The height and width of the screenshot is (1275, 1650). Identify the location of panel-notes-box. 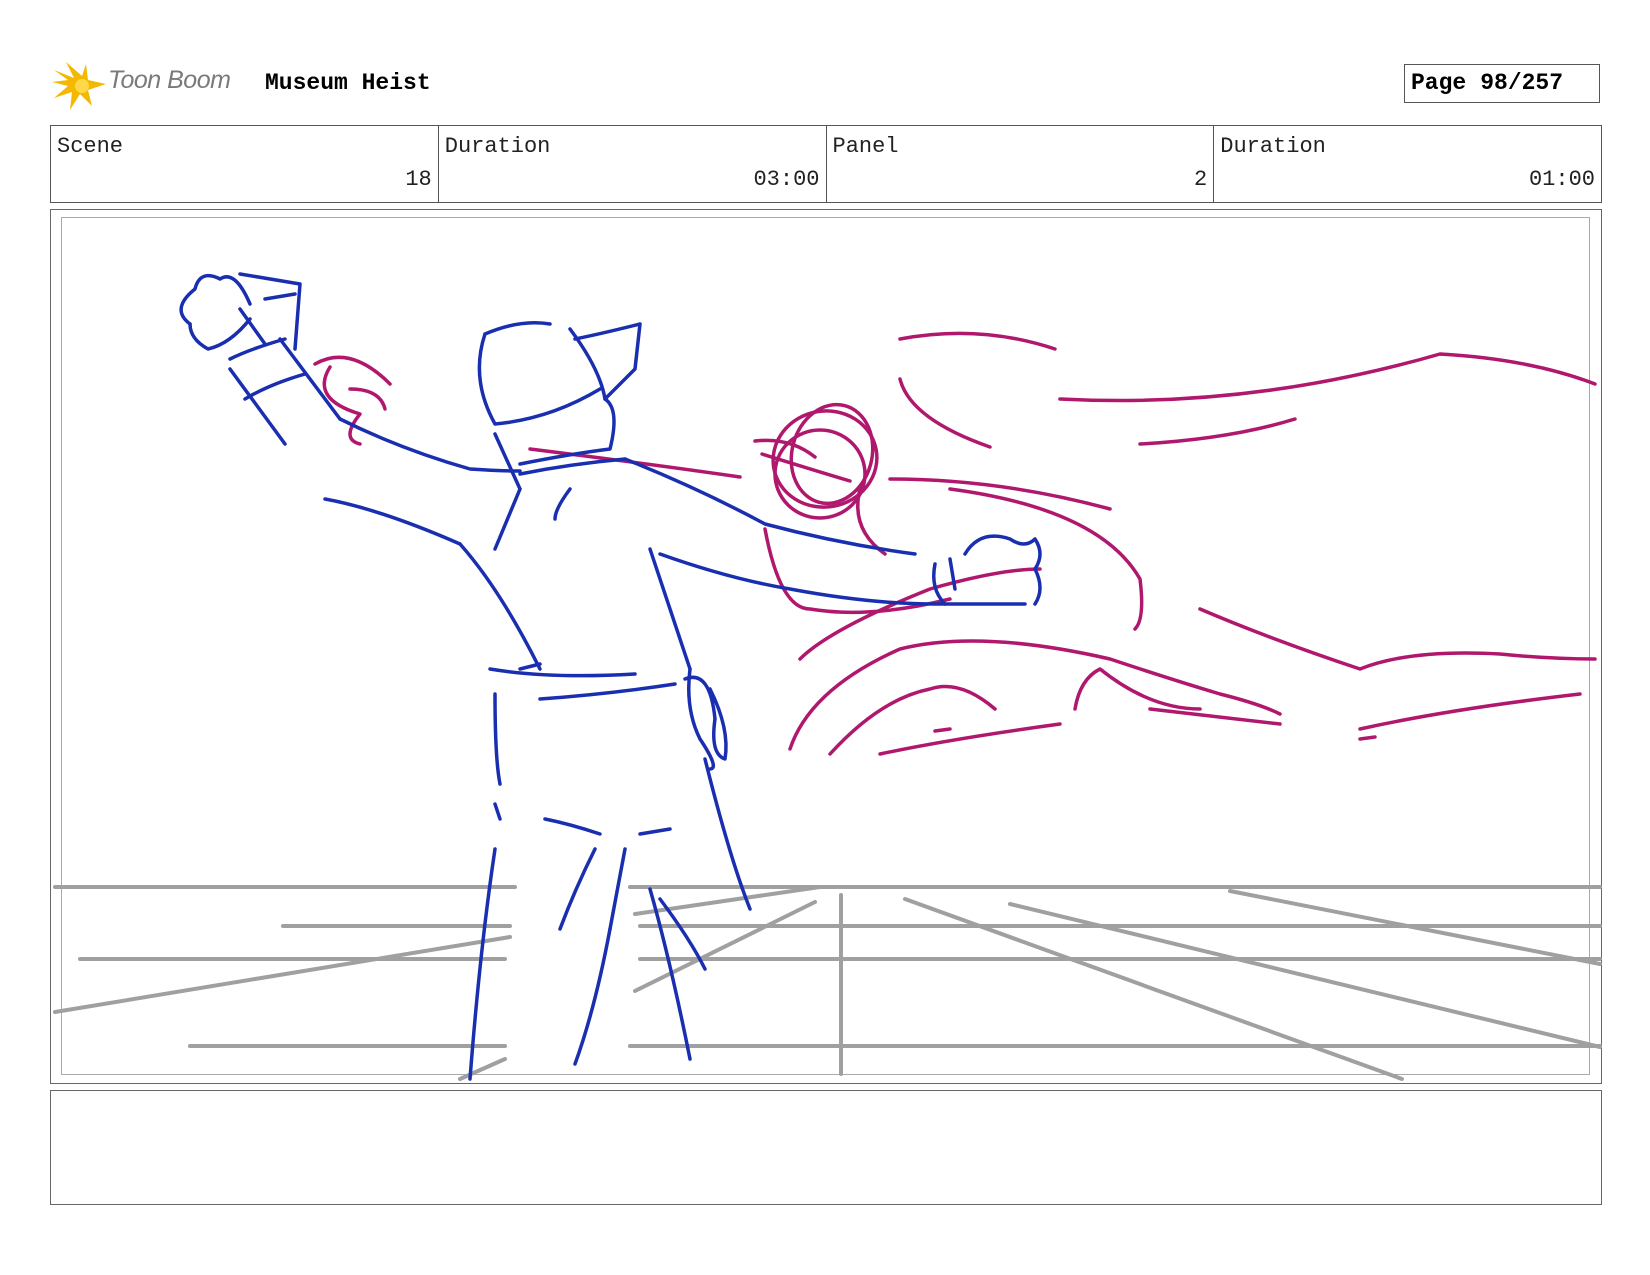
(826, 1147).